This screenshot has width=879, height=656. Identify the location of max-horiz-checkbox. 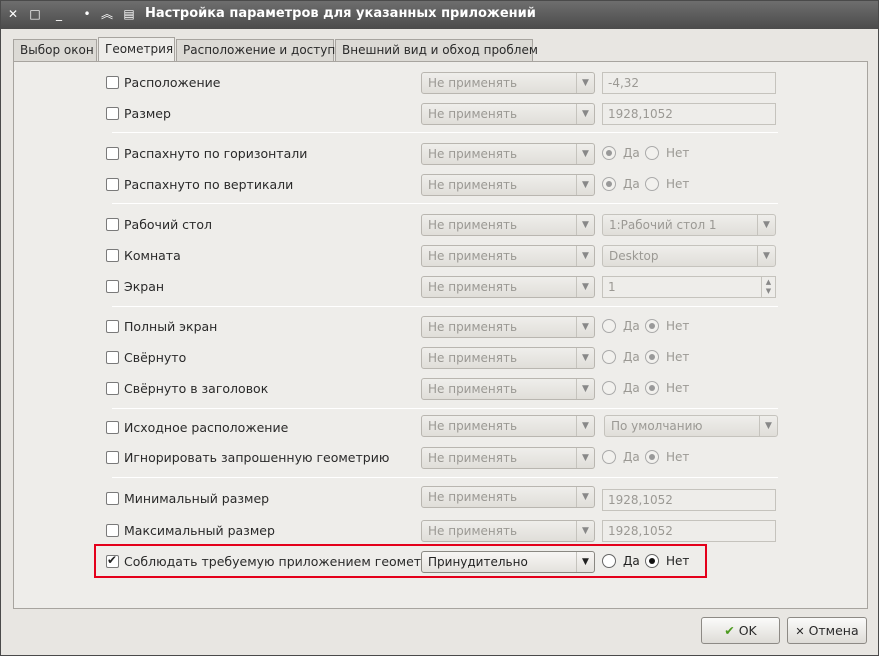
(112, 153).